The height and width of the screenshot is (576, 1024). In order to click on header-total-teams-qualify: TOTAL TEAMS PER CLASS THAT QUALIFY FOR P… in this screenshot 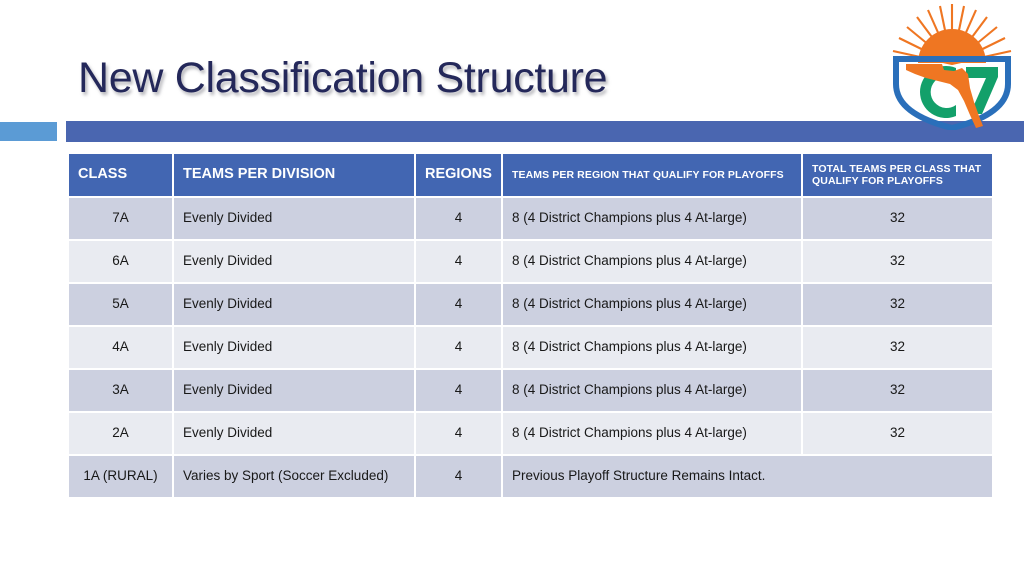, I will do `click(897, 175)`.